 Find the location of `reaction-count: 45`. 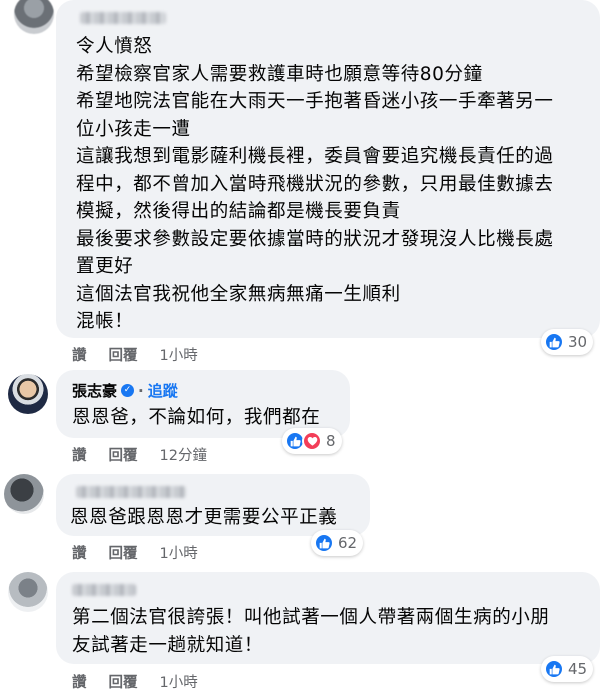

reaction-count: 45 is located at coordinates (567, 669).